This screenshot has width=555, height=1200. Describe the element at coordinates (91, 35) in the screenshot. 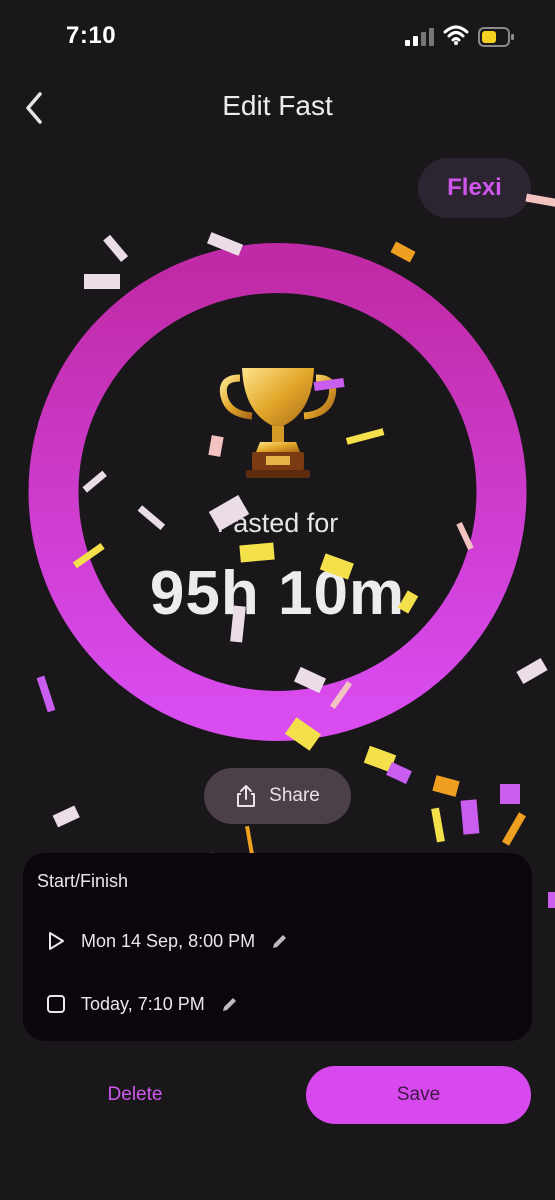

I see `status-time: 7:10` at that location.